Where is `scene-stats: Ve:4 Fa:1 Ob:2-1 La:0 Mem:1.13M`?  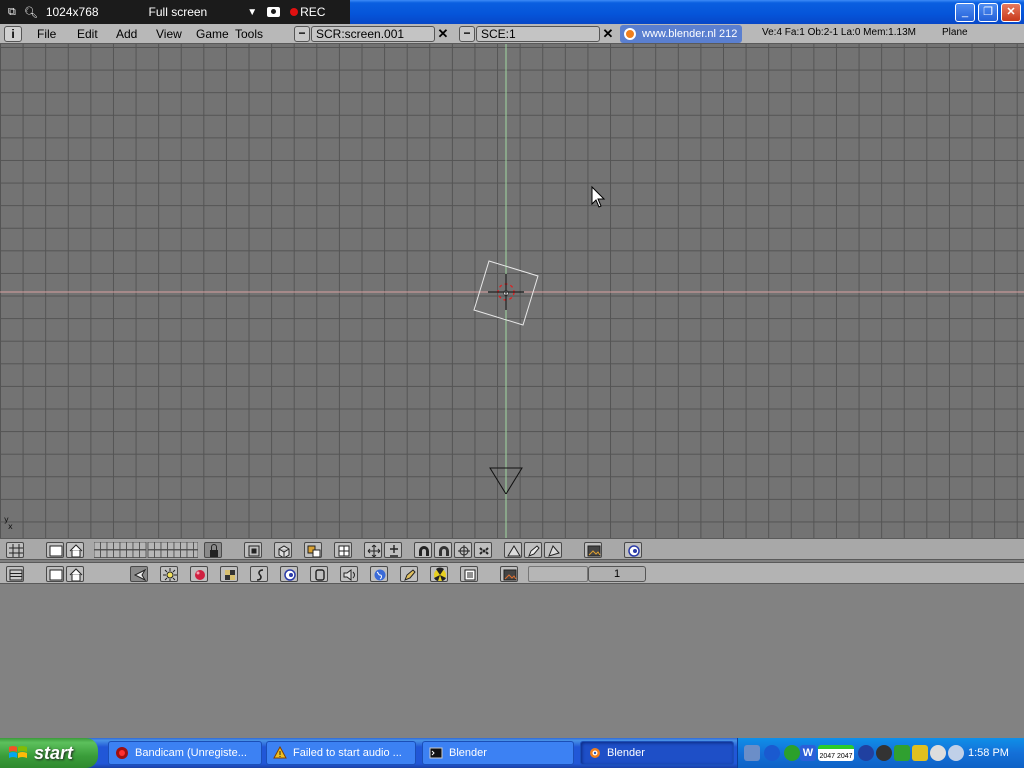
scene-stats: Ve:4 Fa:1 Ob:2-1 La:0 Mem:1.13M is located at coordinates (839, 32).